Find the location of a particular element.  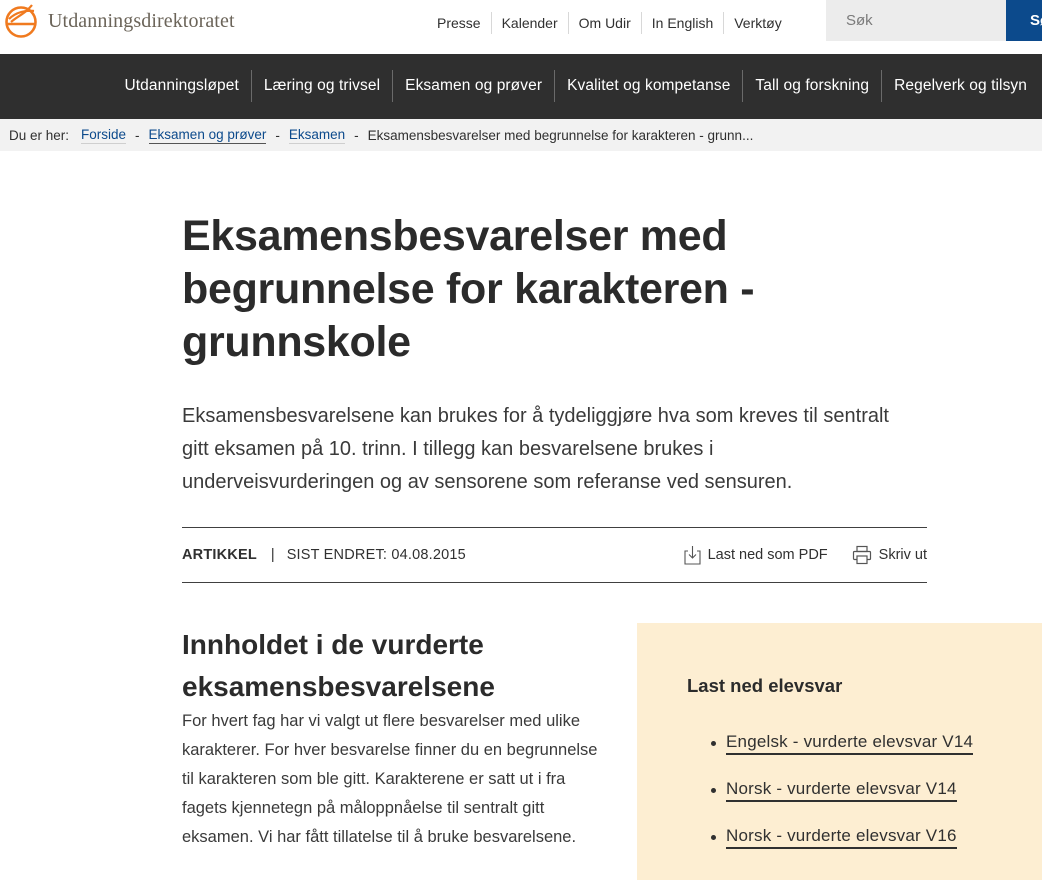

main-nav-eksamen-og-prover: Eksamen og prøver is located at coordinates (473, 86).